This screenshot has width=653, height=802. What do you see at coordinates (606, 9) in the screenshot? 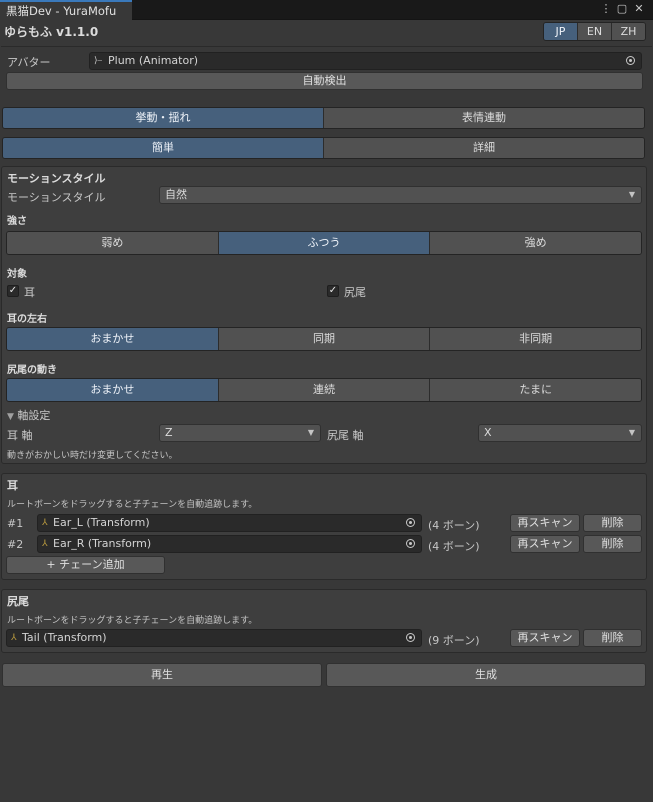
I see `menu-icon: ⋮` at bounding box center [606, 9].